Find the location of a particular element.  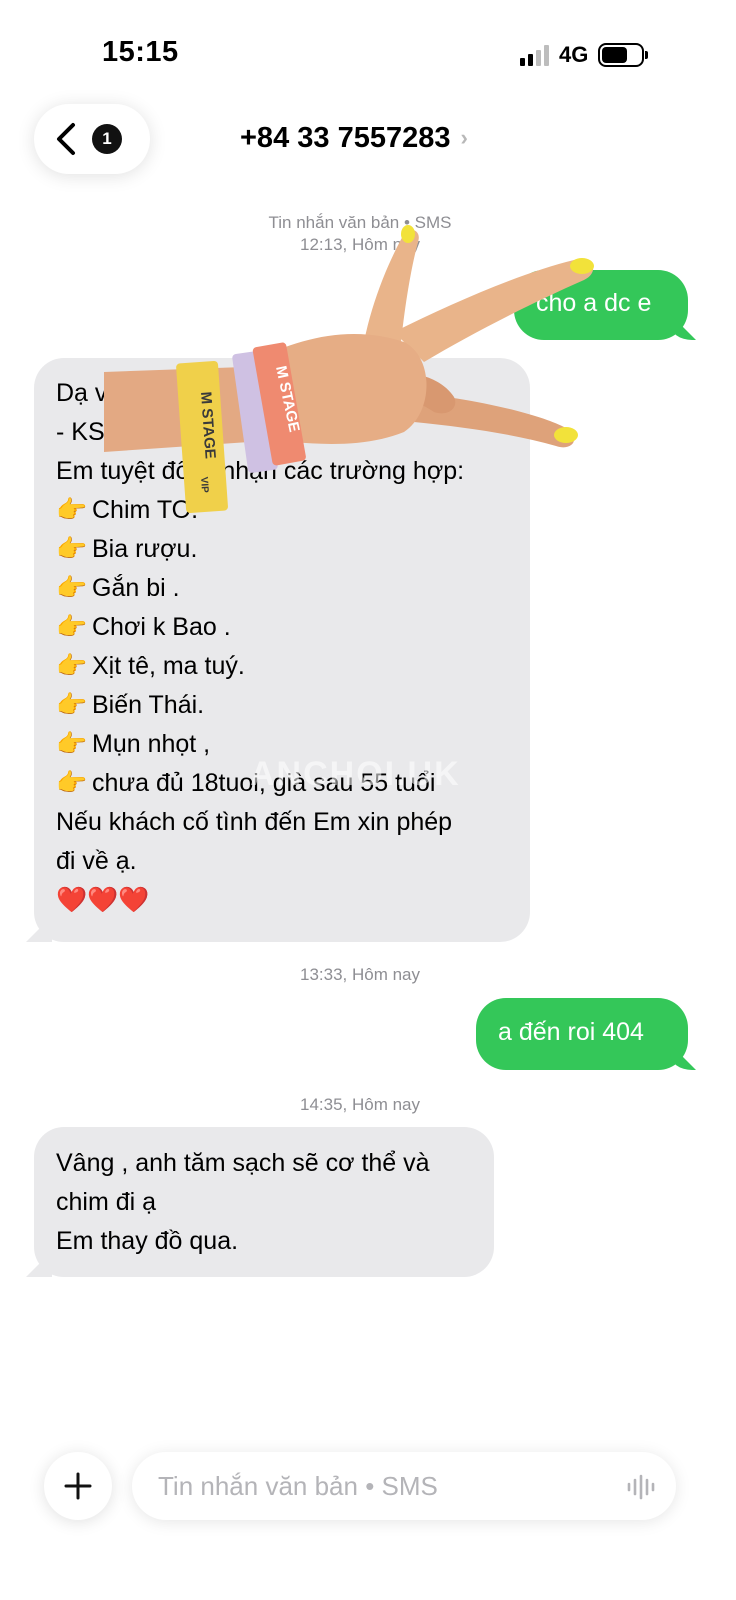

message-line: 👉 Xịt tê, ma tuý. is located at coordinates (282, 666).